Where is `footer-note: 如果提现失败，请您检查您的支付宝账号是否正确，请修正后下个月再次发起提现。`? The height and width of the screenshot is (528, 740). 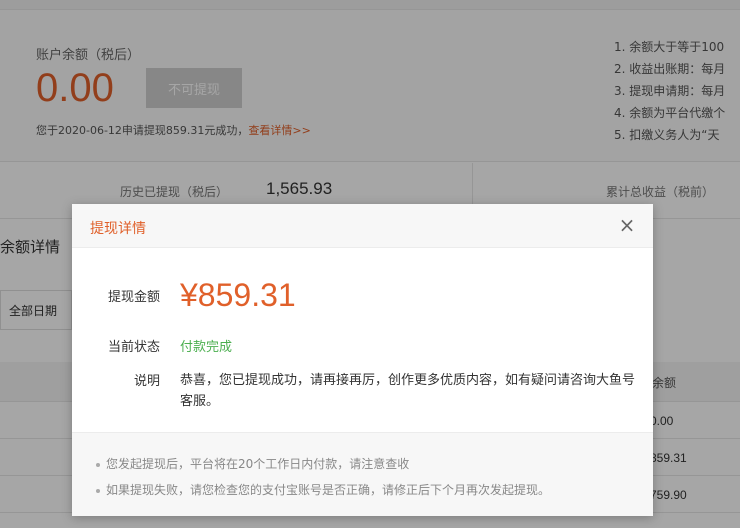
footer-note: 如果提现失败，请您检查您的支付宝账号是否正确，请修正后下个月再次发起提现。 is located at coordinates (323, 489).